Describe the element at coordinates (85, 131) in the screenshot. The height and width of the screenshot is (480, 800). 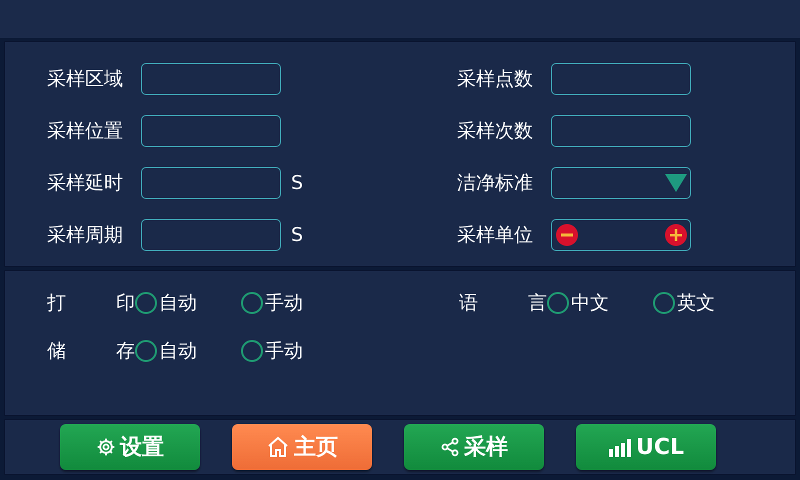
I see `field-label: 采样位置` at that location.